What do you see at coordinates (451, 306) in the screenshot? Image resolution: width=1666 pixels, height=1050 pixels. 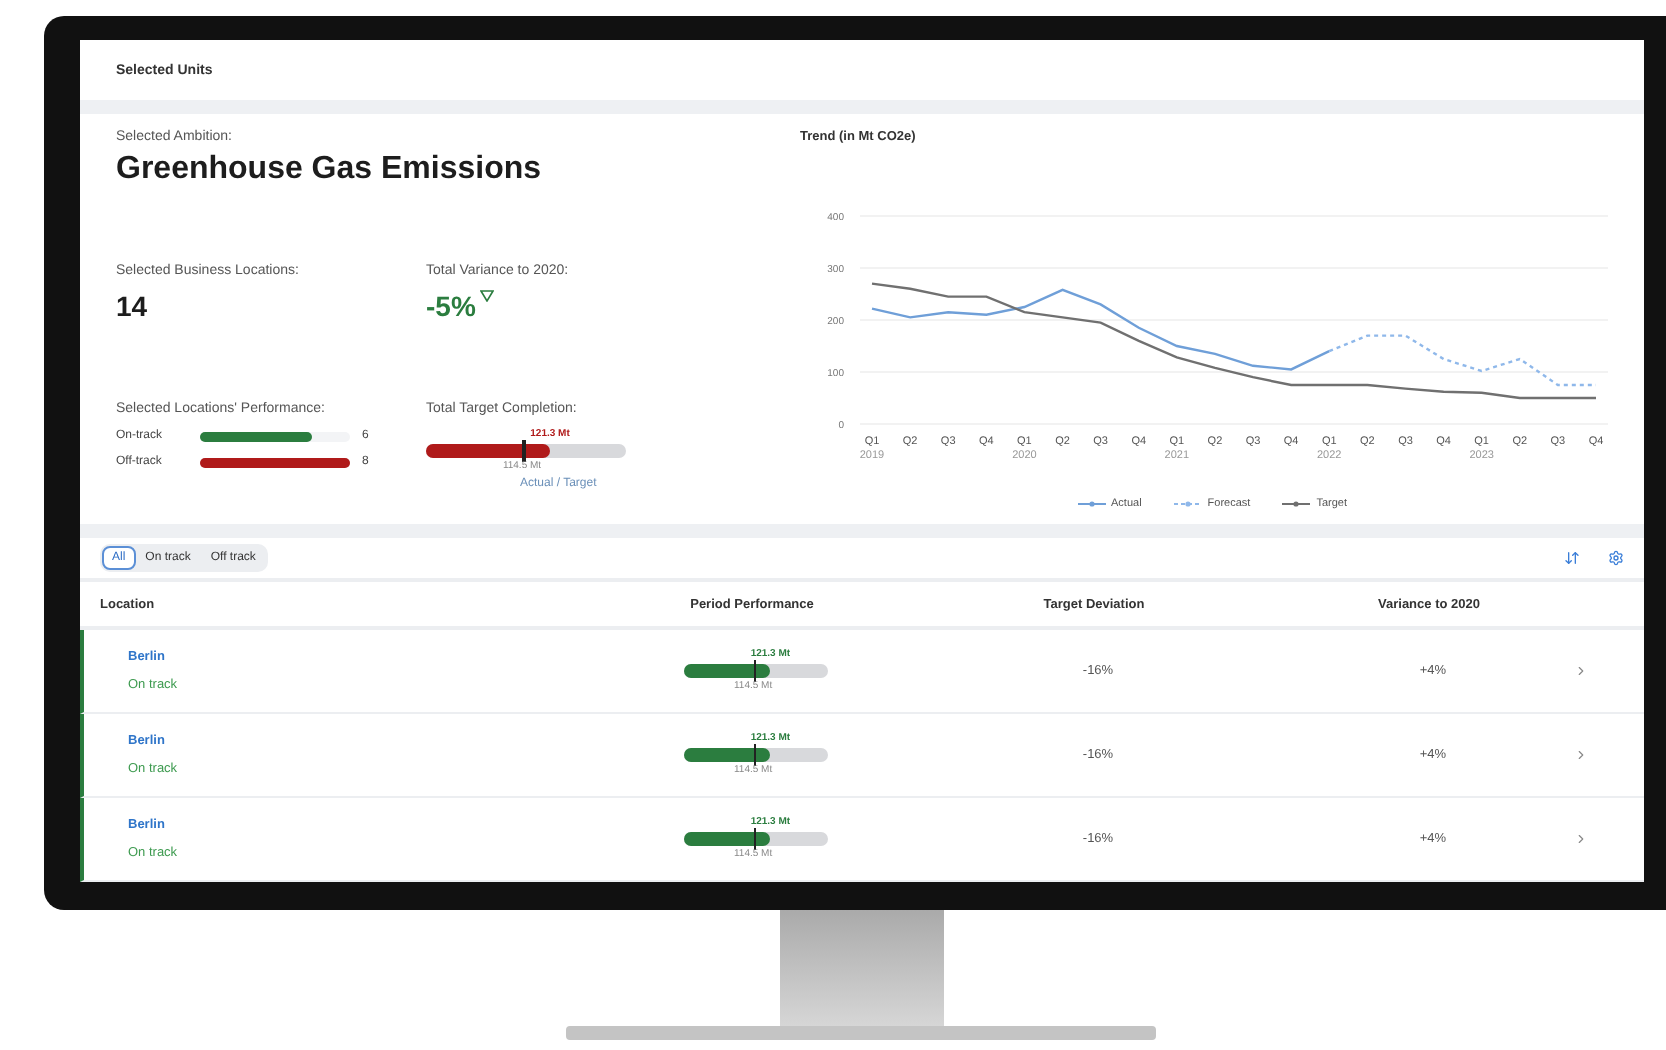 I see `kpi-value: -5%` at bounding box center [451, 306].